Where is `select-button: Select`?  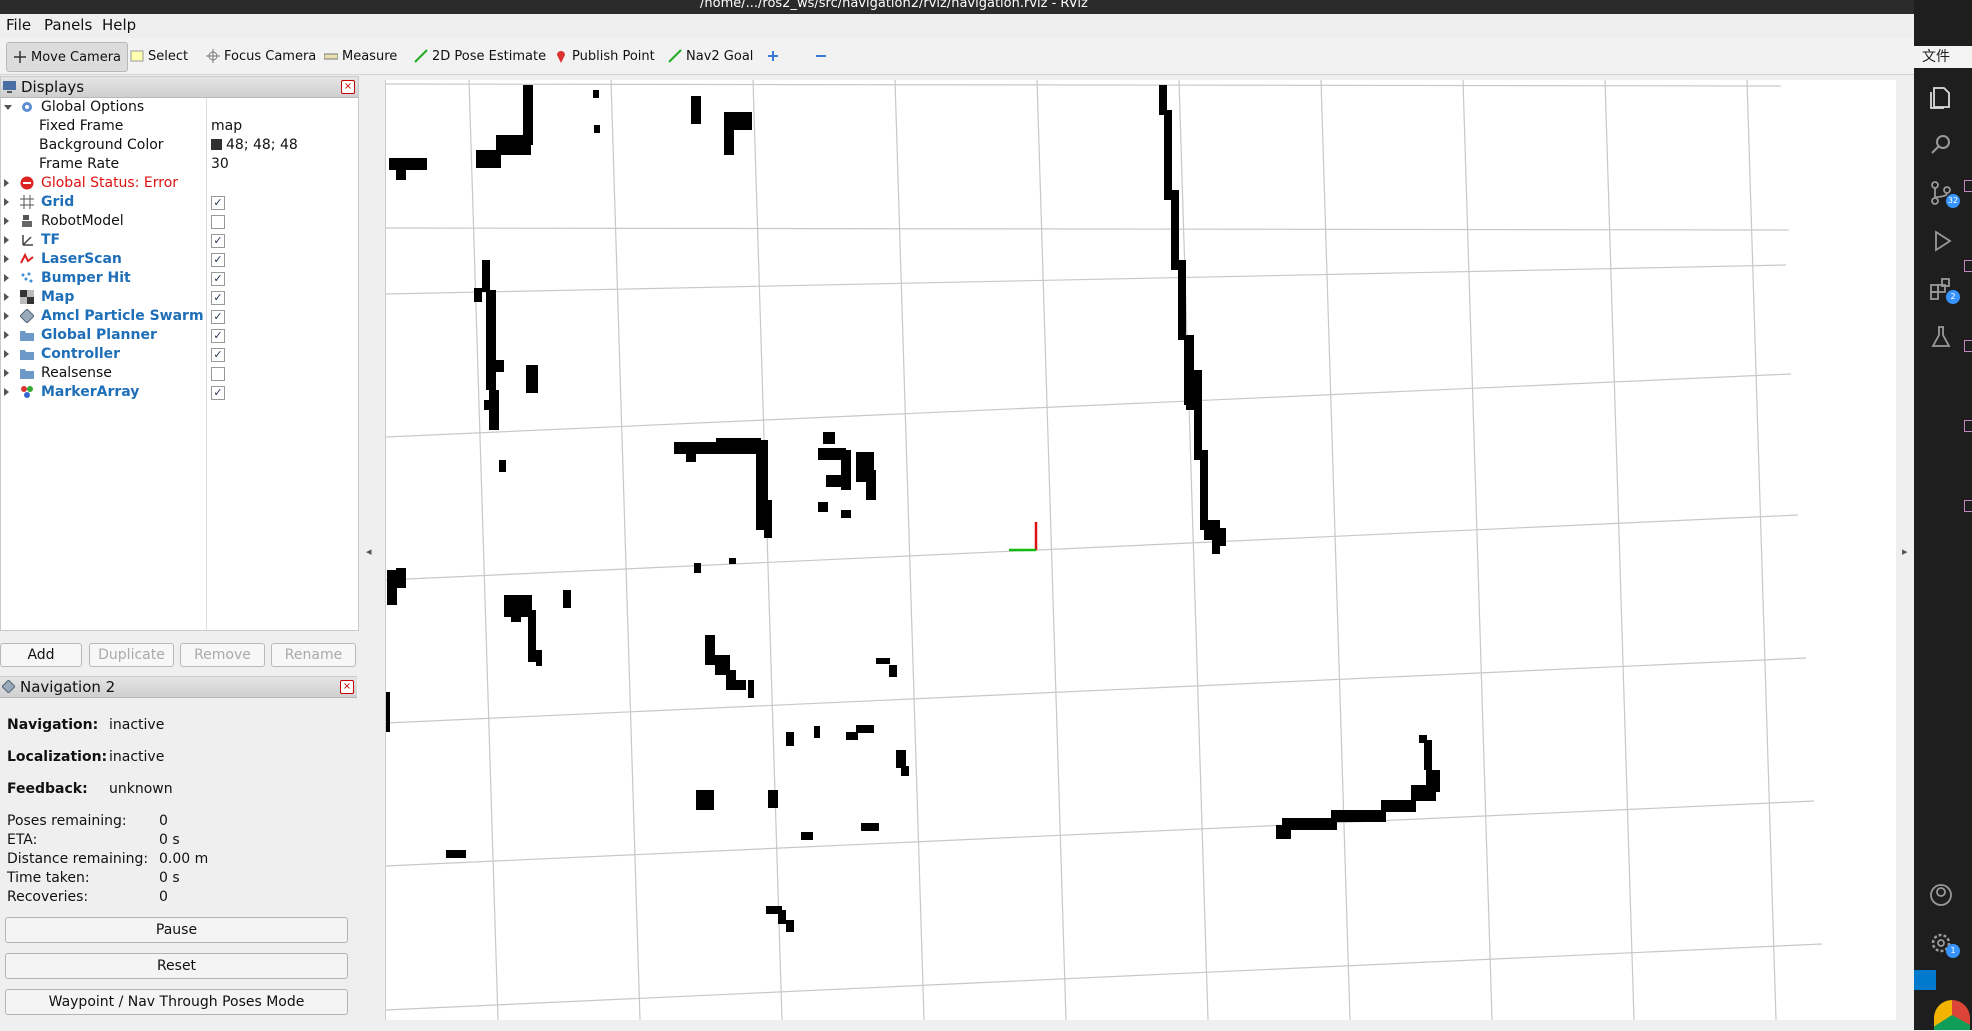 select-button: Select is located at coordinates (159, 56).